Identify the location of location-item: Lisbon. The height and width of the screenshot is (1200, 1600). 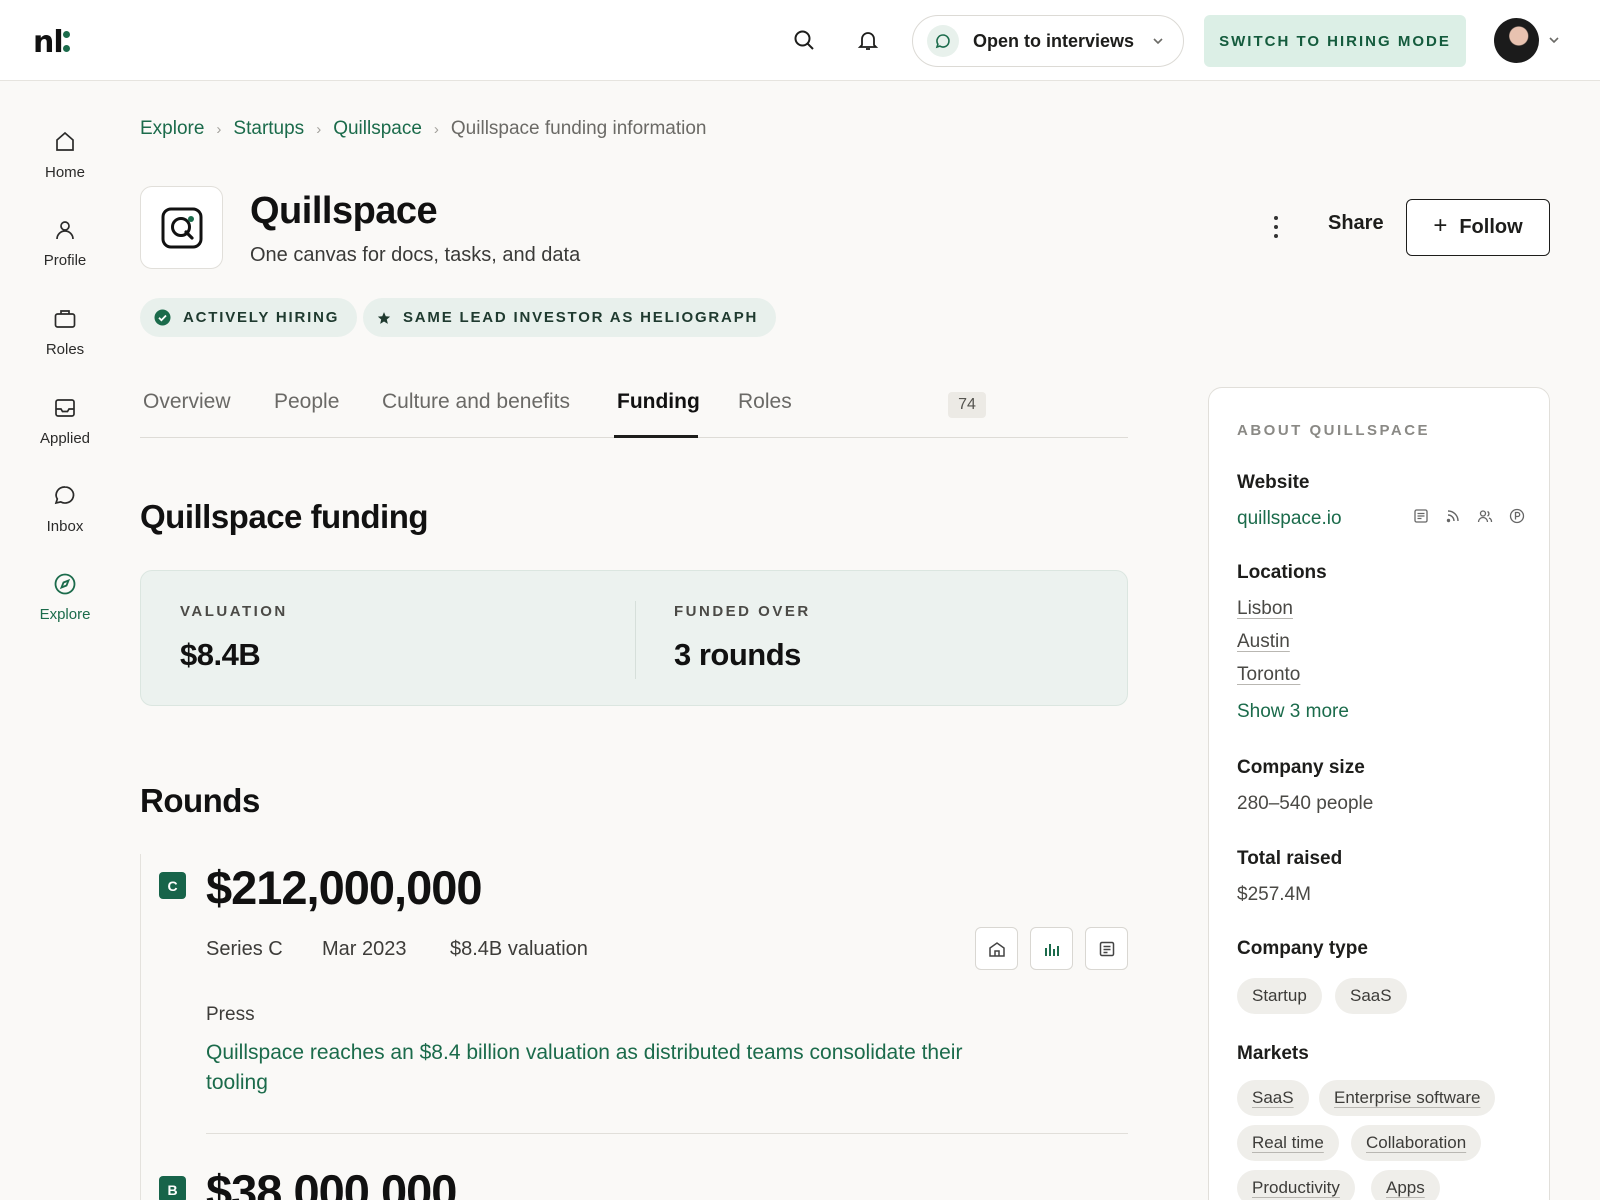
(1265, 609).